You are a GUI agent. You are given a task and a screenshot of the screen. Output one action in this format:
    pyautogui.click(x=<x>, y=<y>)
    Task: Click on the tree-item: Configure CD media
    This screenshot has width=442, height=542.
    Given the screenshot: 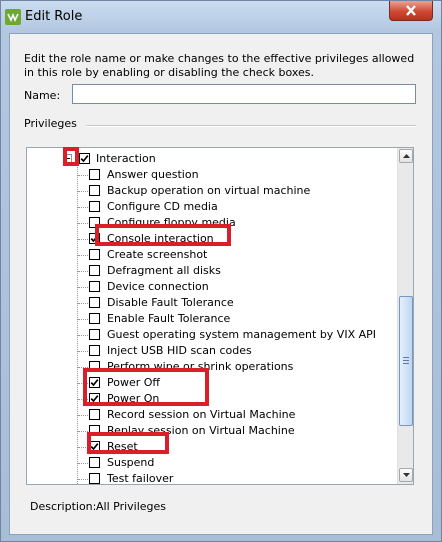 What is the action you would take?
    pyautogui.click(x=212, y=207)
    